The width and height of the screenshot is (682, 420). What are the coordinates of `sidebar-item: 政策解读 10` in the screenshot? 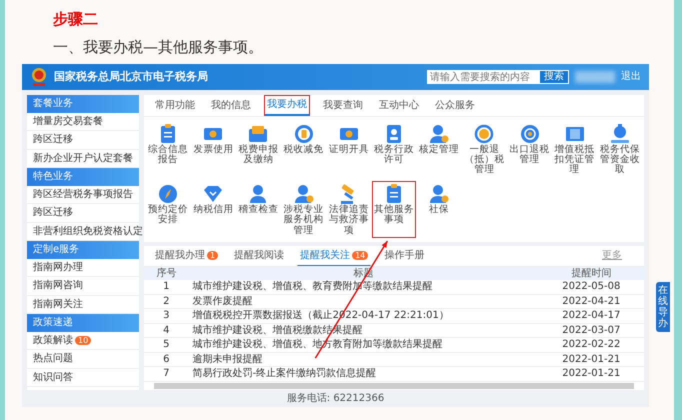 It's located at (83, 341).